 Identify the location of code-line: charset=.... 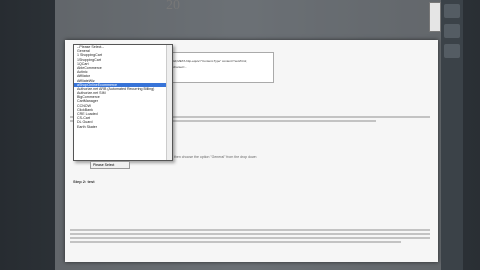
(180, 67).